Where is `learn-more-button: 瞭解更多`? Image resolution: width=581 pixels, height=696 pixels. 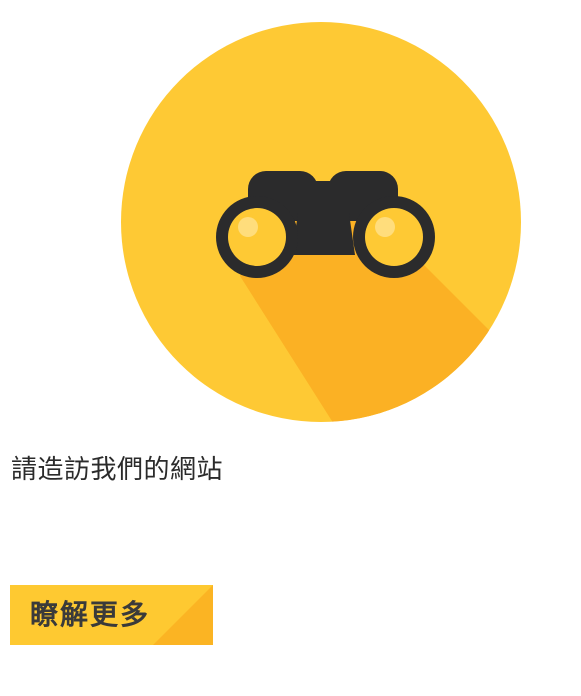 learn-more-button: 瞭解更多 is located at coordinates (111, 615).